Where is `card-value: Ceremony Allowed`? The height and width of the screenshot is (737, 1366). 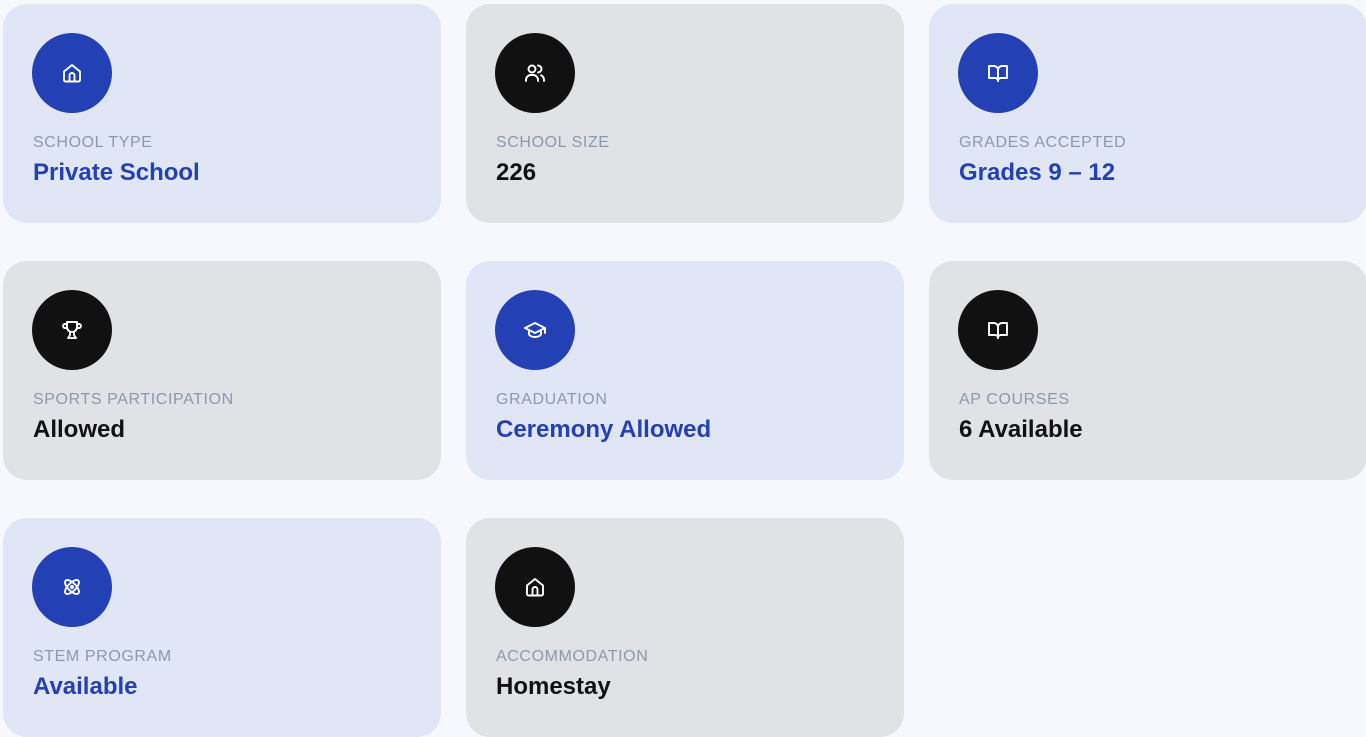 card-value: Ceremony Allowed is located at coordinates (604, 429).